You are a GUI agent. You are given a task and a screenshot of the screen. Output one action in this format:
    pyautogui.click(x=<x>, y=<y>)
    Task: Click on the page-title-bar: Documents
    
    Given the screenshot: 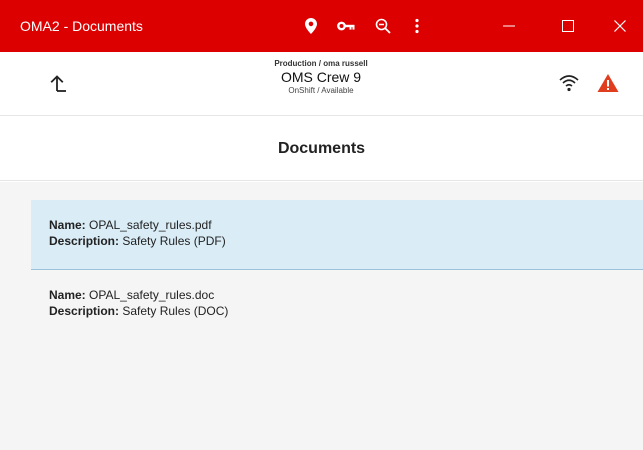 What is the action you would take?
    pyautogui.click(x=321, y=149)
    